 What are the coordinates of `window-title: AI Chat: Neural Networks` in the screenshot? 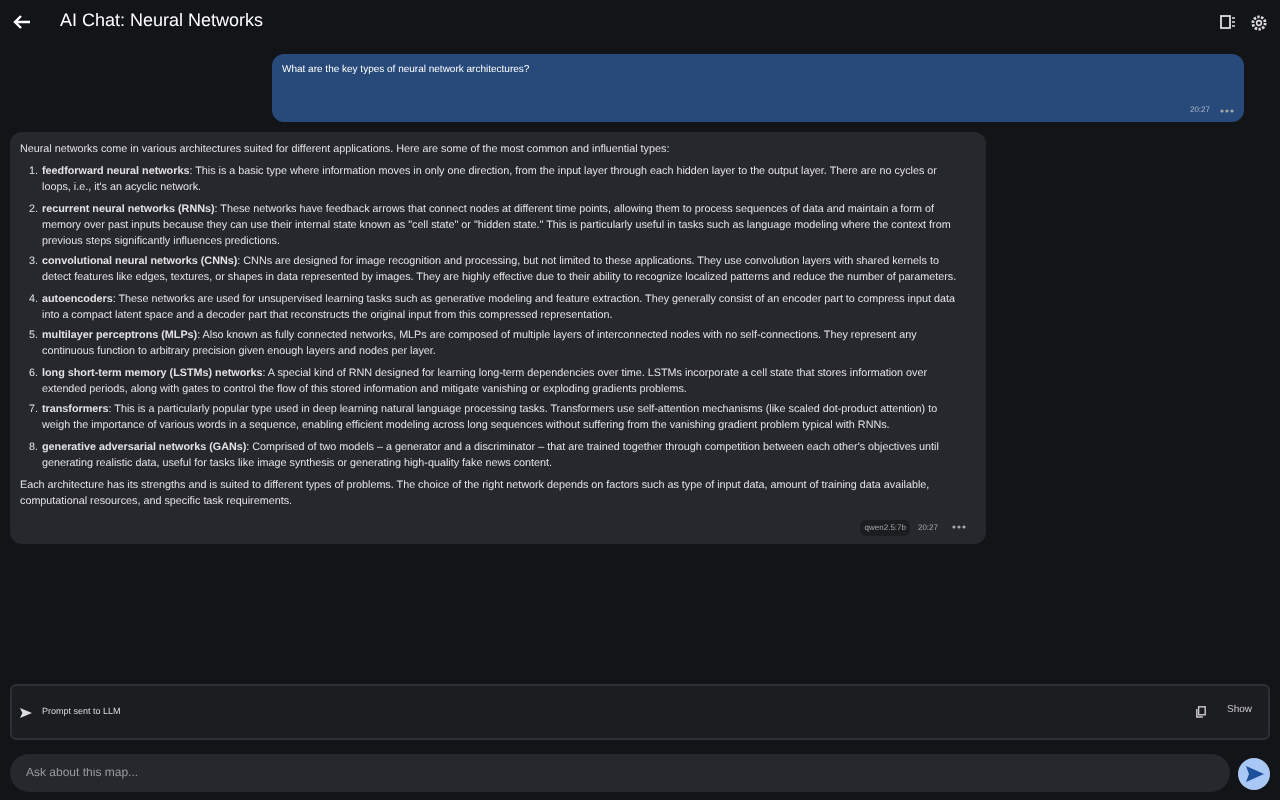 It's located at (162, 21).